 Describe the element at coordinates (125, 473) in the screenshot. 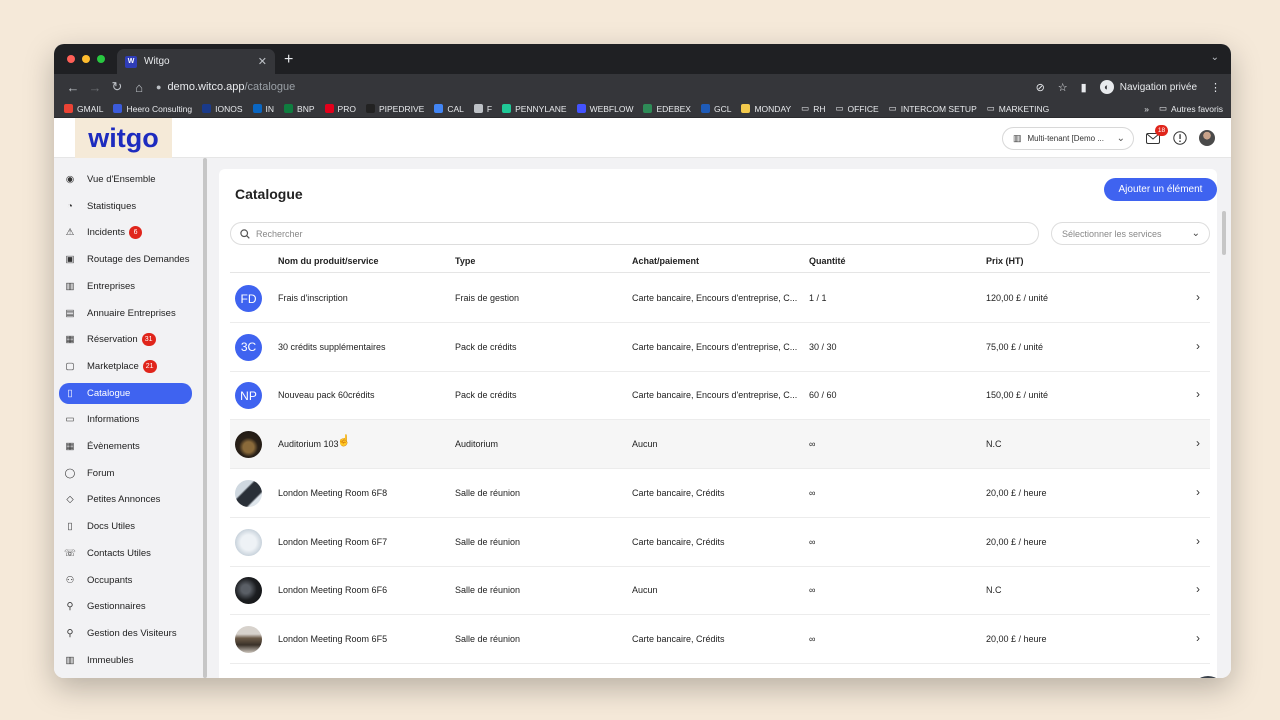

I see `sidebar-item-forum: ◯ Forum` at that location.